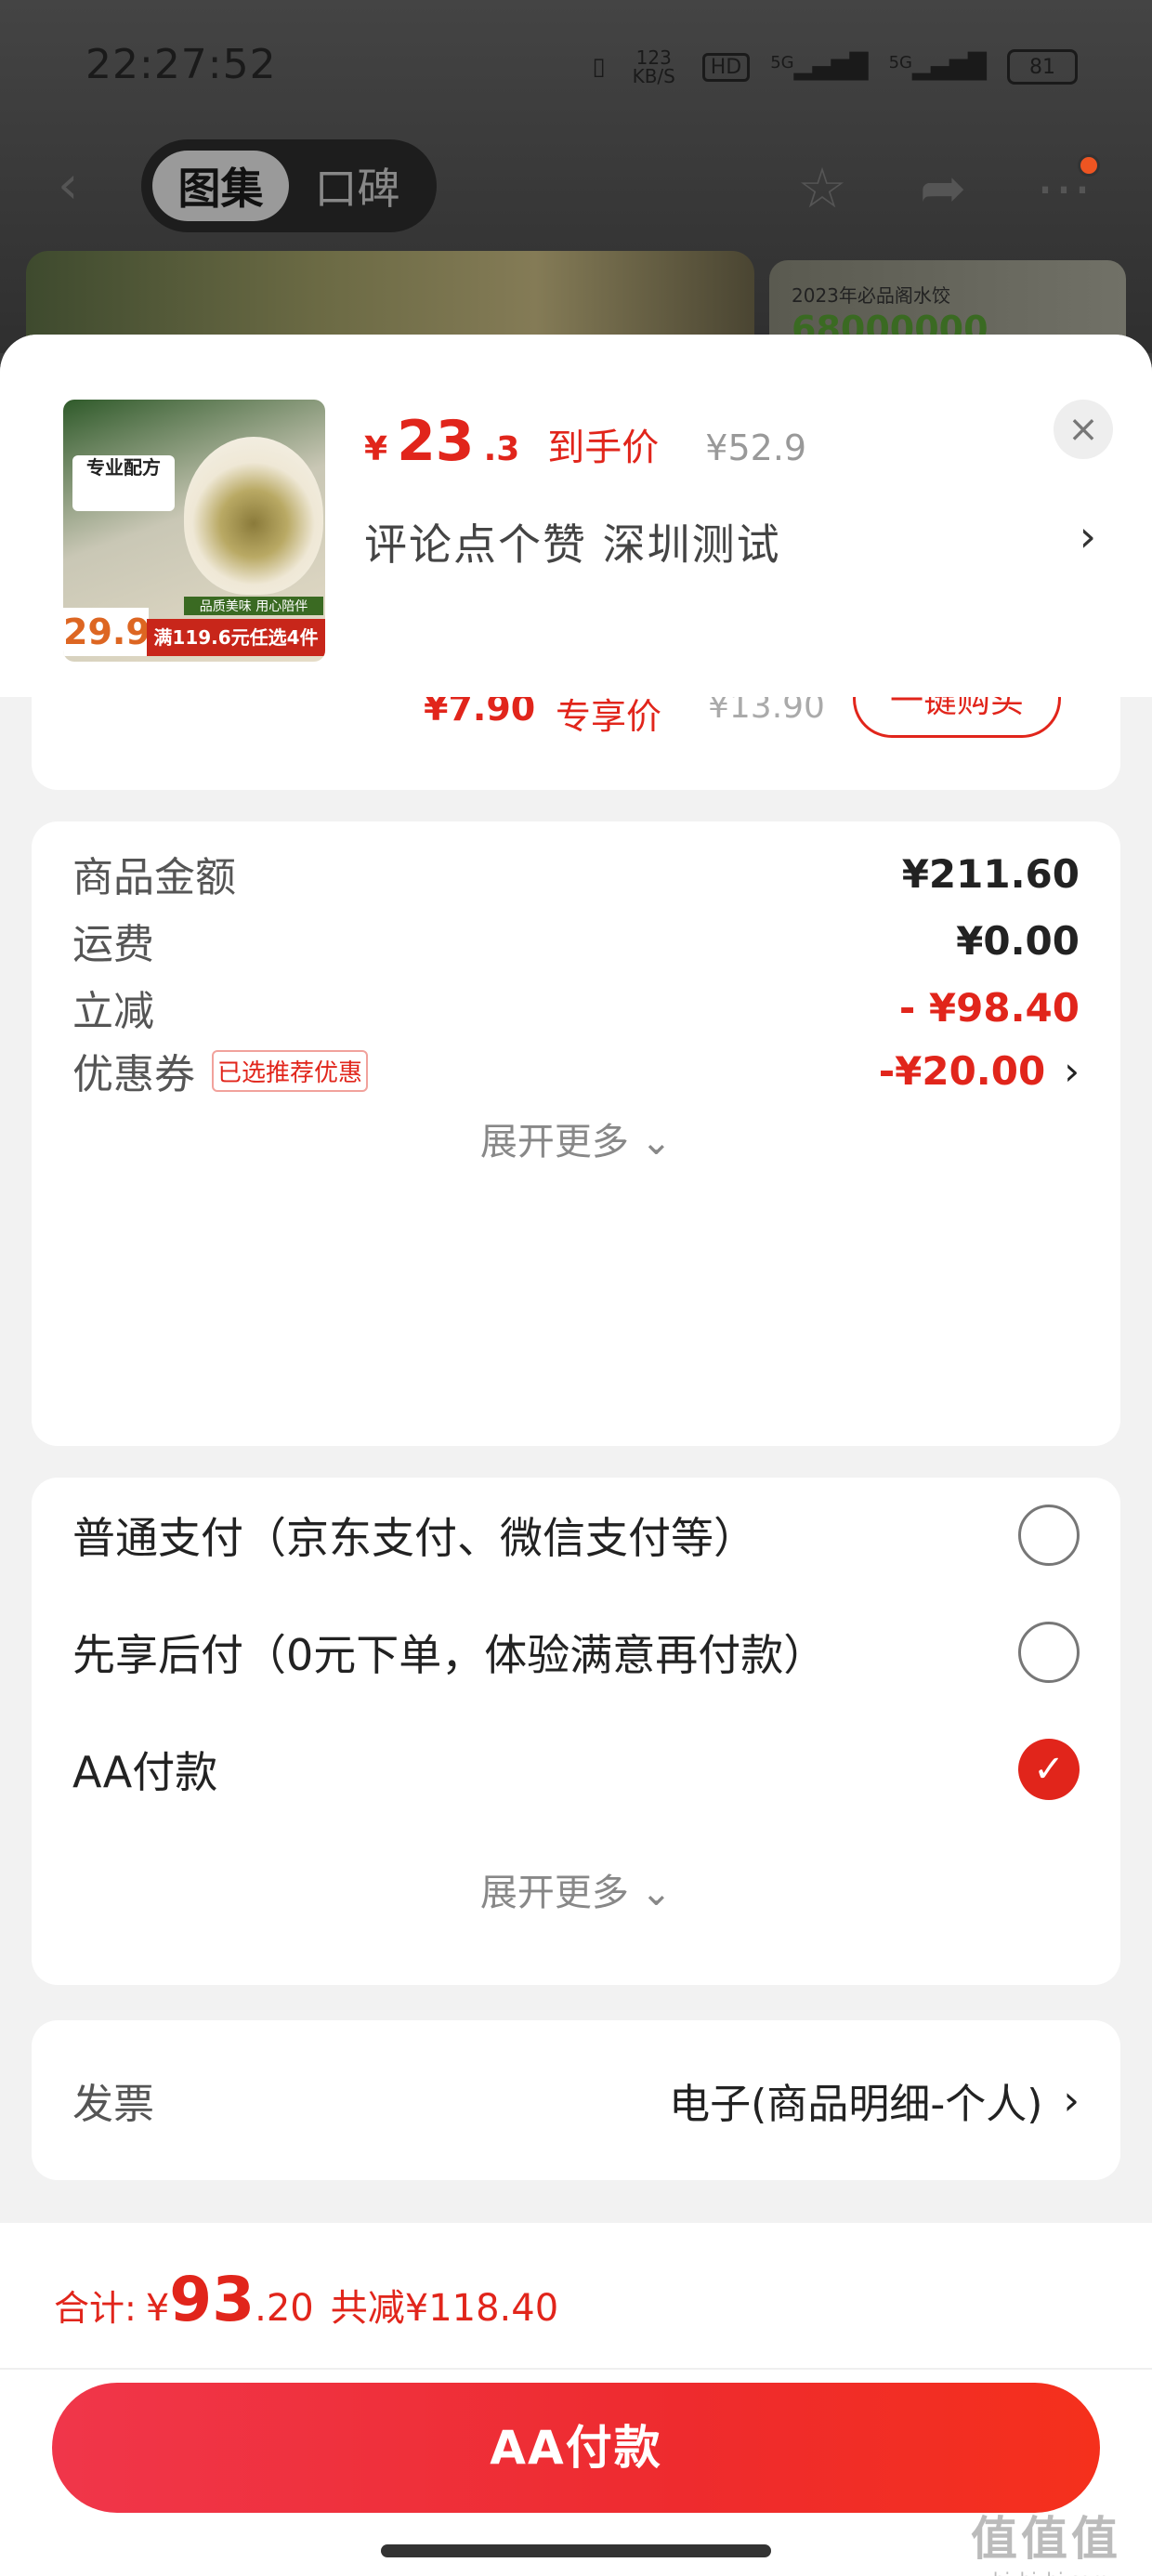 The image size is (1152, 2576). What do you see at coordinates (576, 190) in the screenshot?
I see `top-navigation: ‹ 图集 口碑 ☆ ➦ ⋯` at bounding box center [576, 190].